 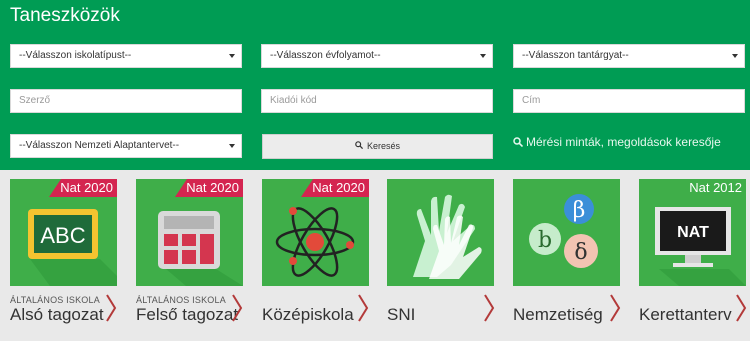 I want to click on category-tile-kerettanterv: NAT Nat 2012, so click(x=692, y=232).